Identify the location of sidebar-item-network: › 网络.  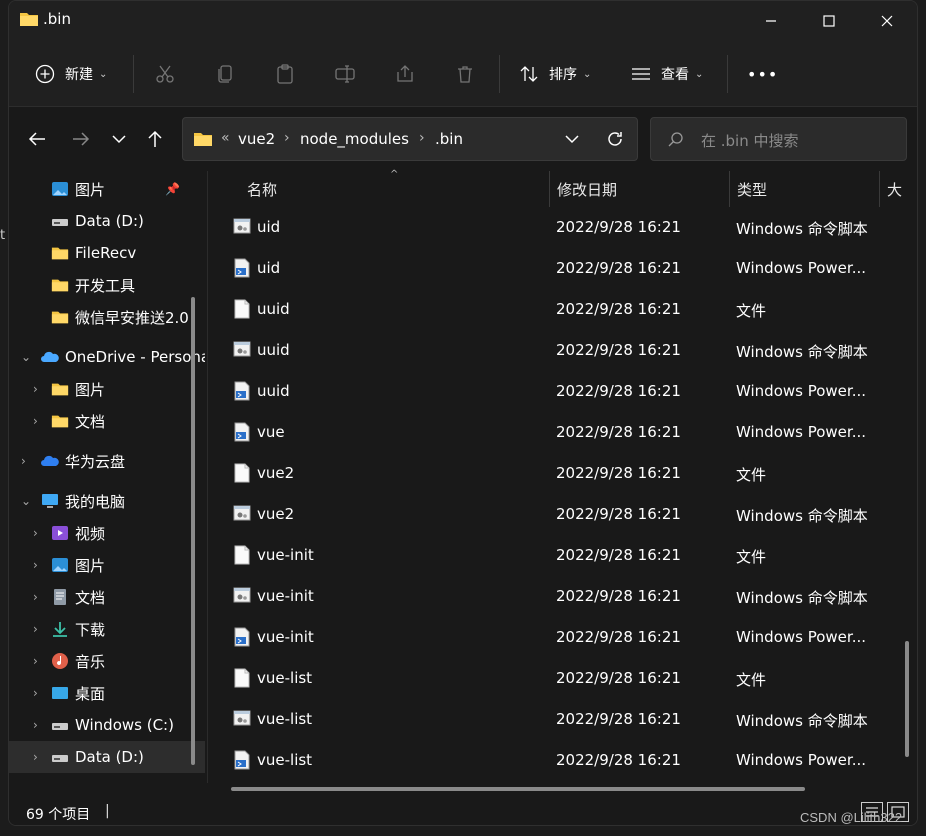
(107, 783).